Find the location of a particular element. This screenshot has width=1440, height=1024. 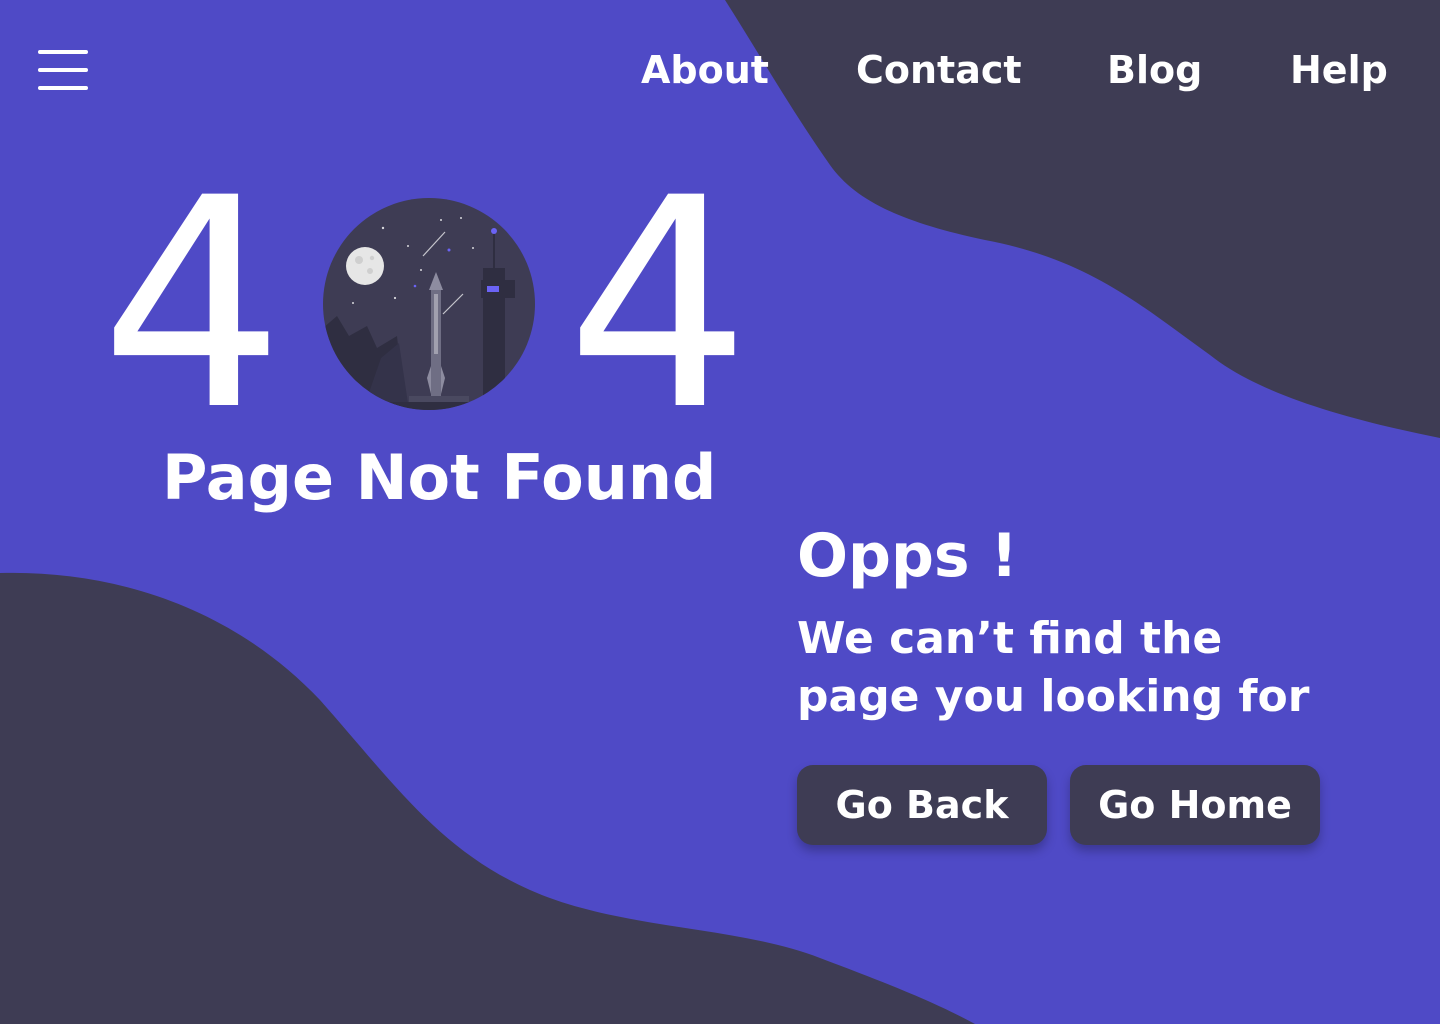

page-title: Page Not Found is located at coordinates (439, 477).